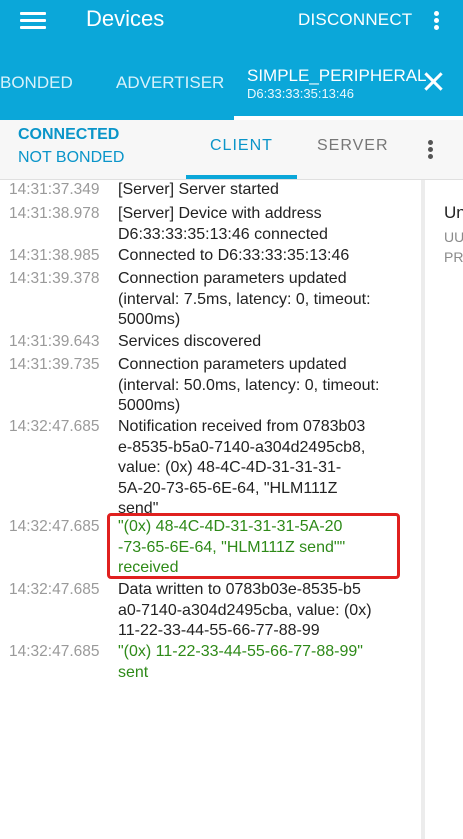  Describe the element at coordinates (230, 468) in the screenshot. I see `log-line: value: (0x) 48-4C-4D-31-31-31-` at that location.